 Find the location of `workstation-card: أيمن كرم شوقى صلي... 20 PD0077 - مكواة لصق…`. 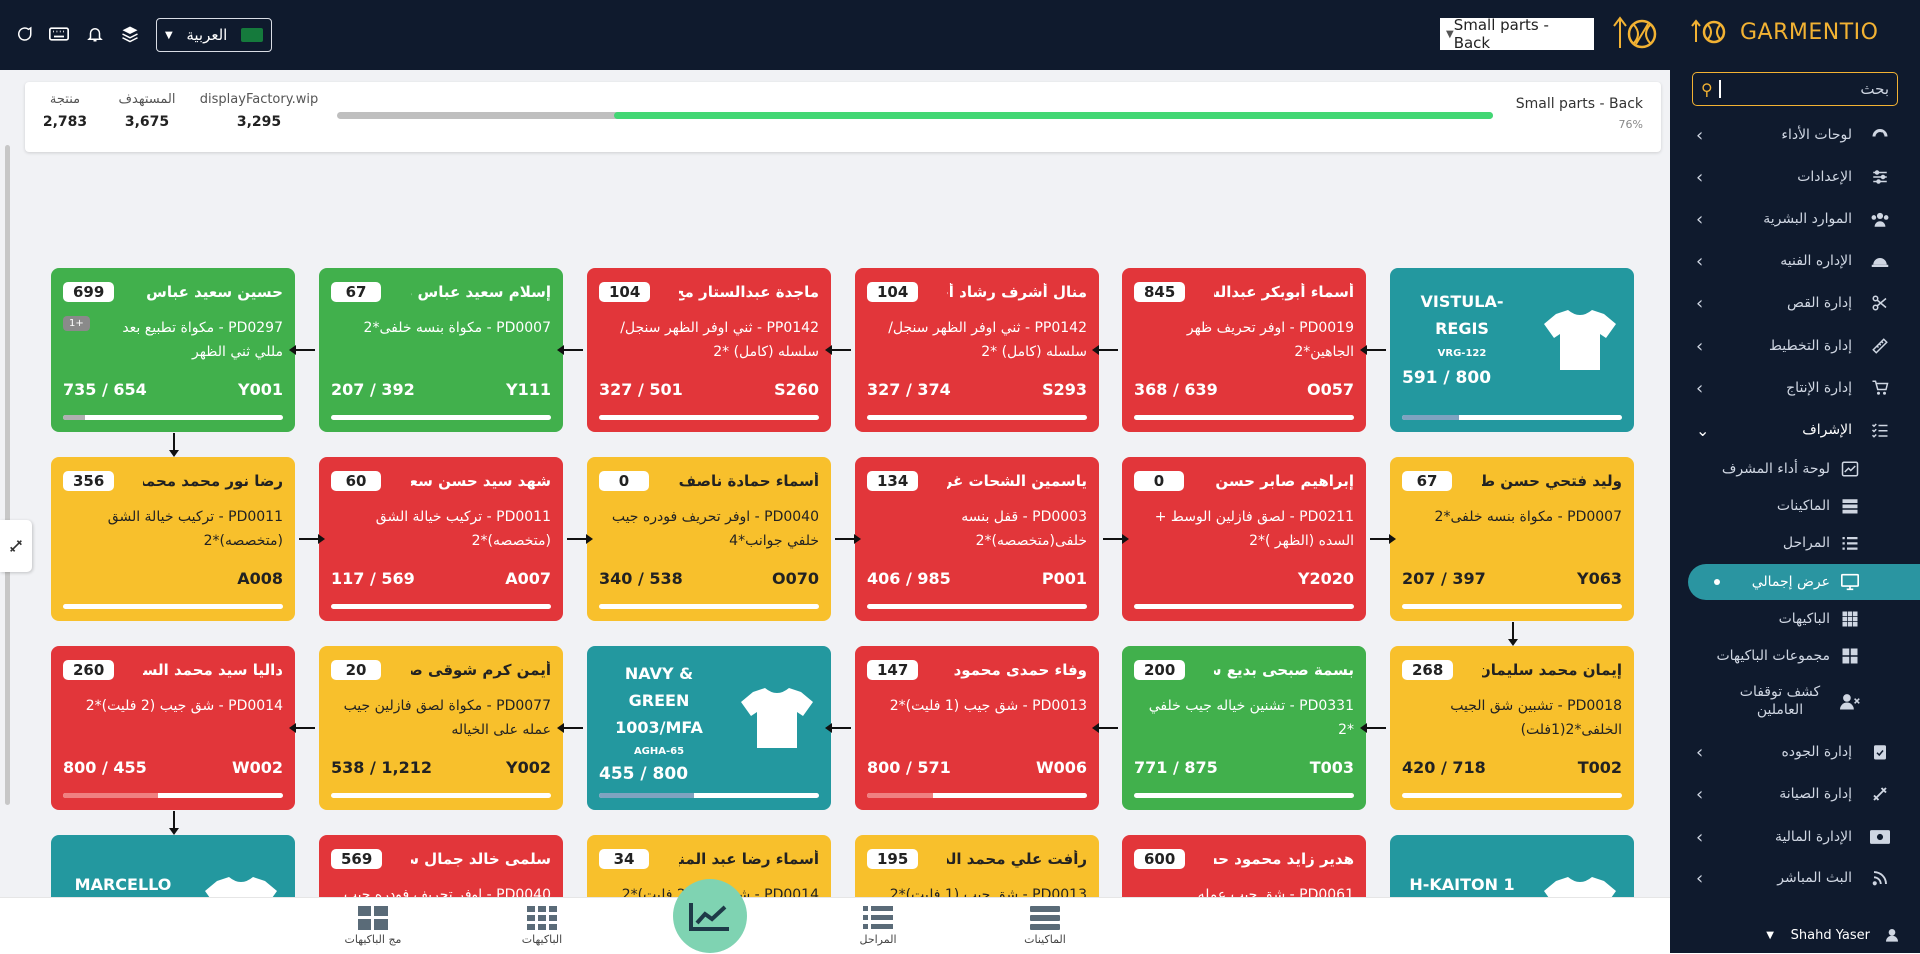

workstation-card: أيمن كرم شوقى صلي... 20 PD0077 - مكواة لصق… is located at coordinates (441, 728).